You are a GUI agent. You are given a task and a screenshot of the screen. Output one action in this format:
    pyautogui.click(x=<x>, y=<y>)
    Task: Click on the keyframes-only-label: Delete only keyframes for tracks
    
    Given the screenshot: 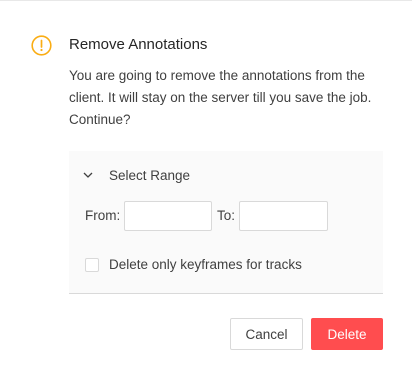 What is the action you would take?
    pyautogui.click(x=205, y=264)
    